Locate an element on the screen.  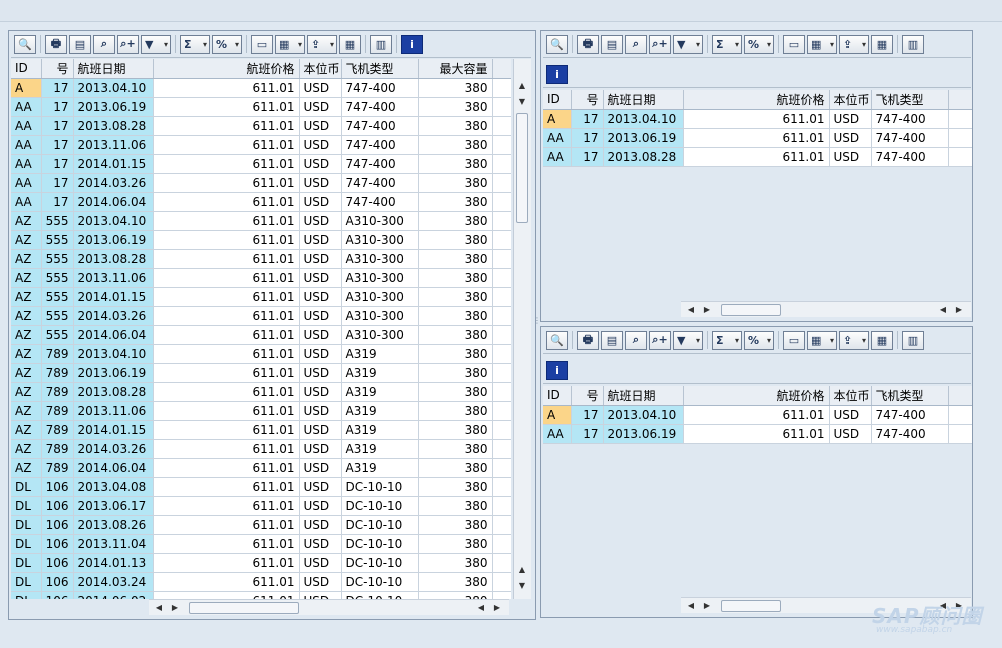
table-cell: A319 is located at coordinates (380, 468).